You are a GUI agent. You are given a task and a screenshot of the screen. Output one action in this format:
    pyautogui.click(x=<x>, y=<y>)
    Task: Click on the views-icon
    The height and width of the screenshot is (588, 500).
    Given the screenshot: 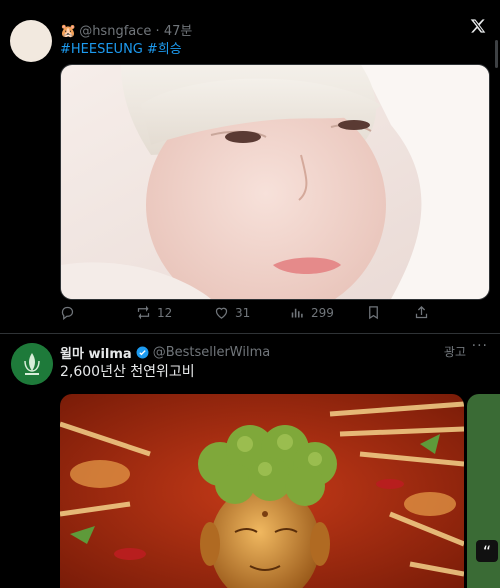 What is the action you would take?
    pyautogui.click(x=297, y=313)
    